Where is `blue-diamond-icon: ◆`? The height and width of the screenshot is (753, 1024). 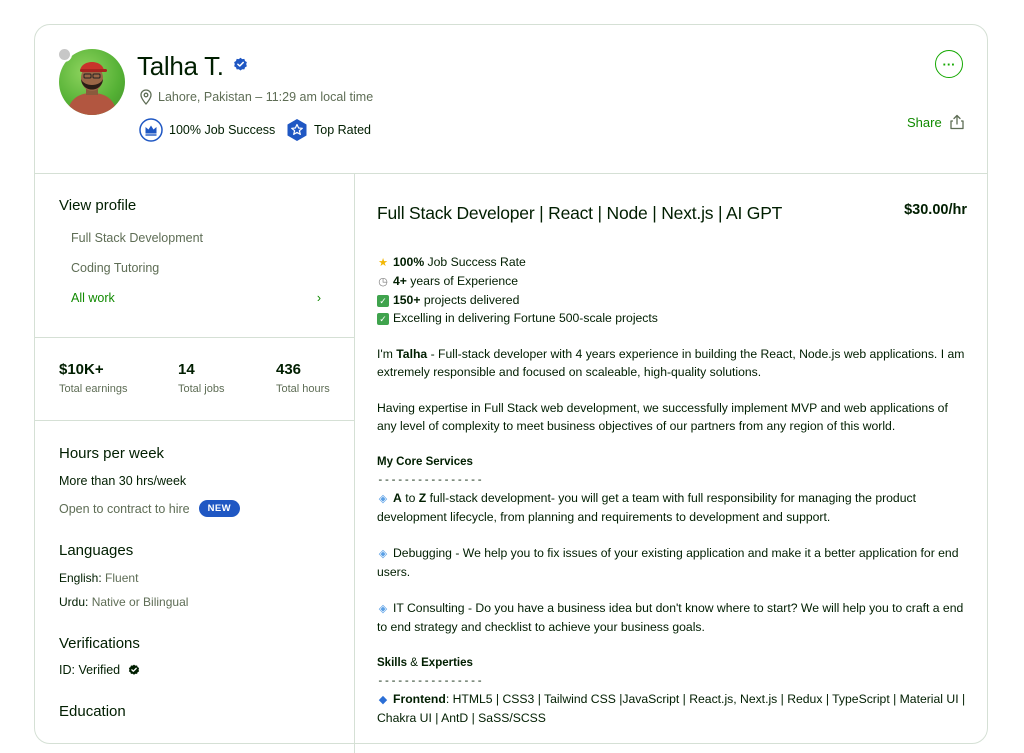
blue-diamond-icon: ◆ is located at coordinates (383, 700).